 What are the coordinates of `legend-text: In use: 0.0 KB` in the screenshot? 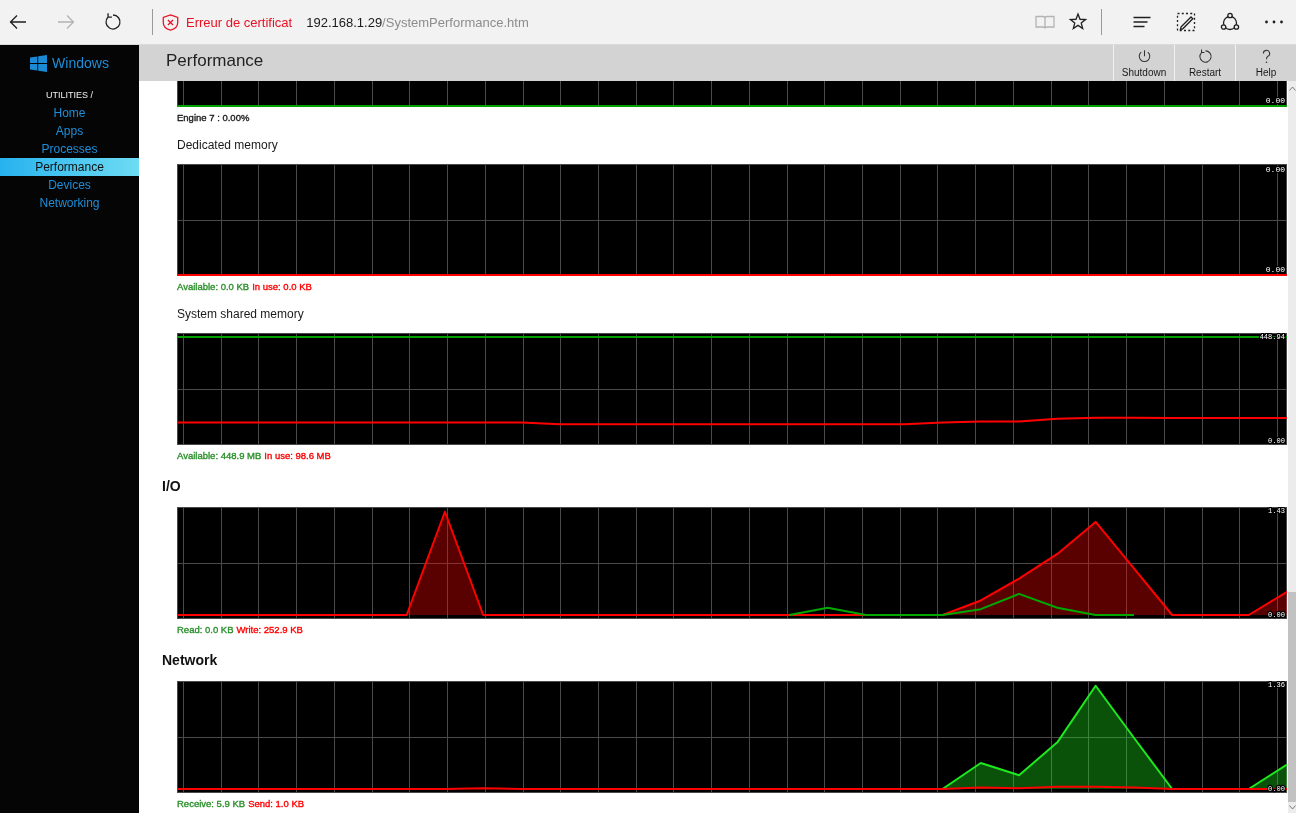 It's located at (282, 287).